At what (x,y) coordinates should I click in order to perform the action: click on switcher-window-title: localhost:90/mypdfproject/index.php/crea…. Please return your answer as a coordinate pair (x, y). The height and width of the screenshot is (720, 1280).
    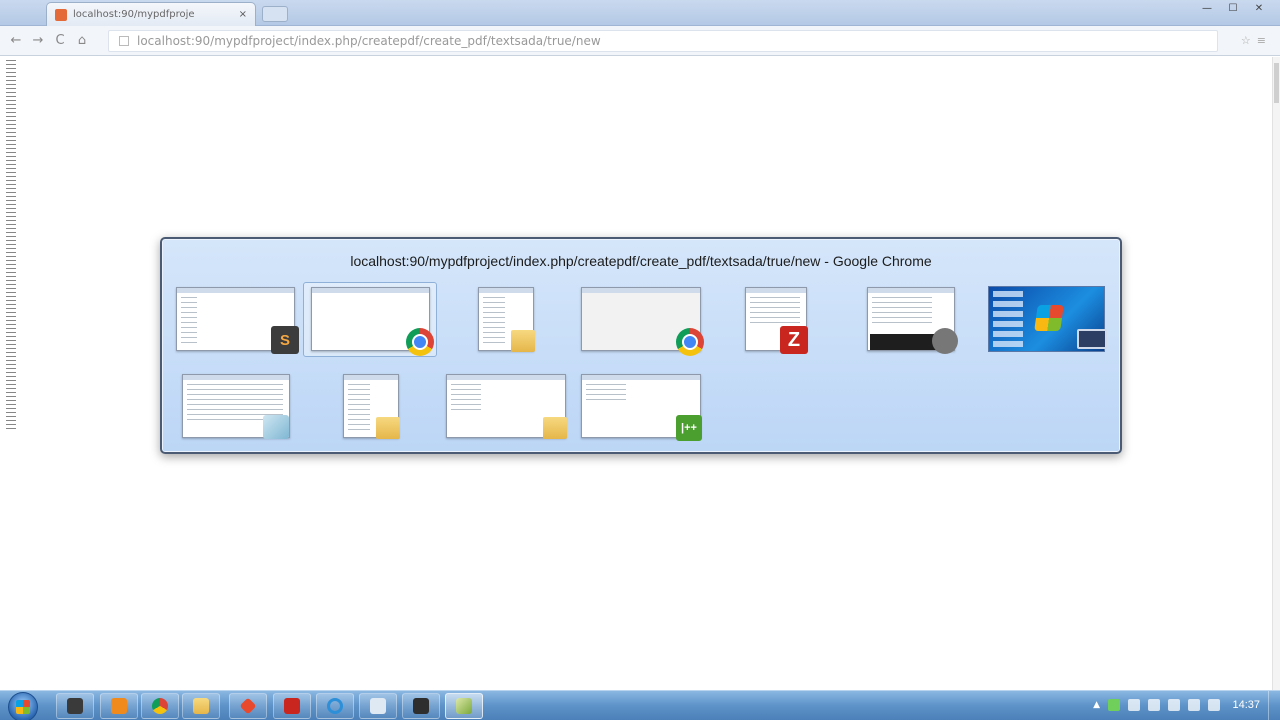
    Looking at the image, I should click on (641, 261).